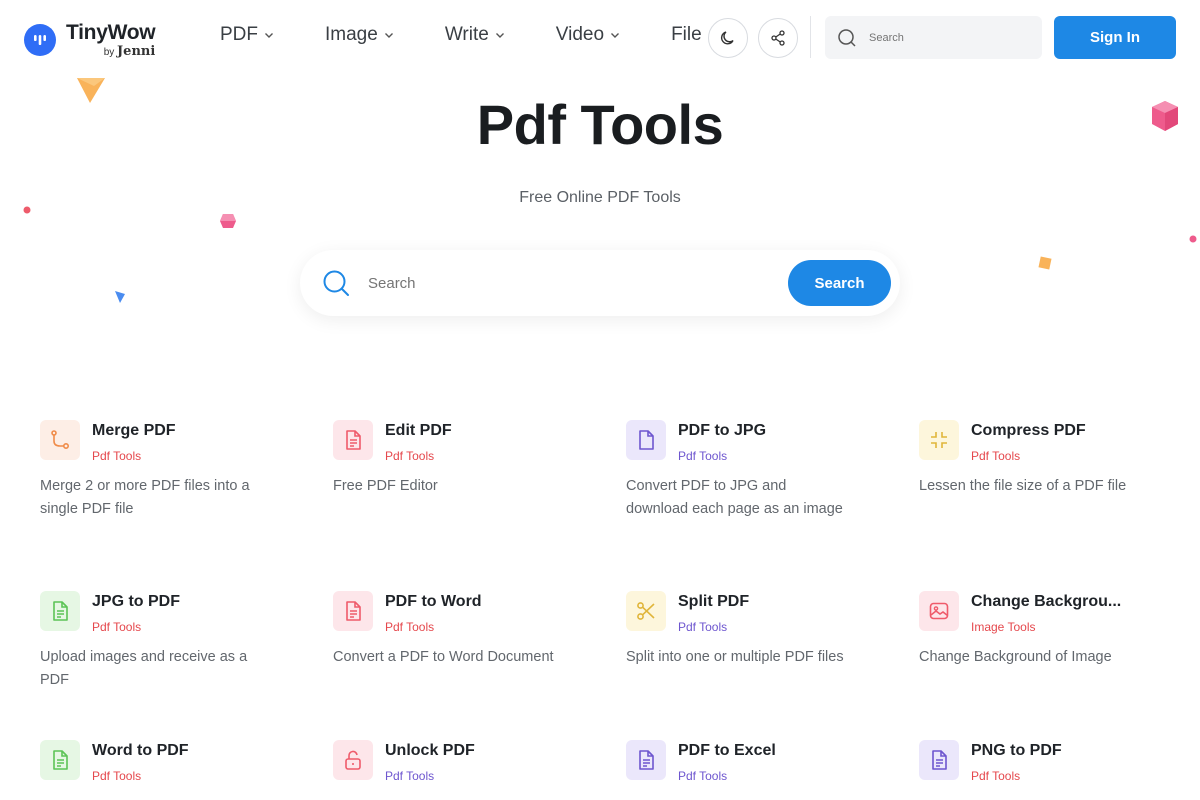  Describe the element at coordinates (1015, 657) in the screenshot. I see `tool-description: Change Background of Image` at that location.